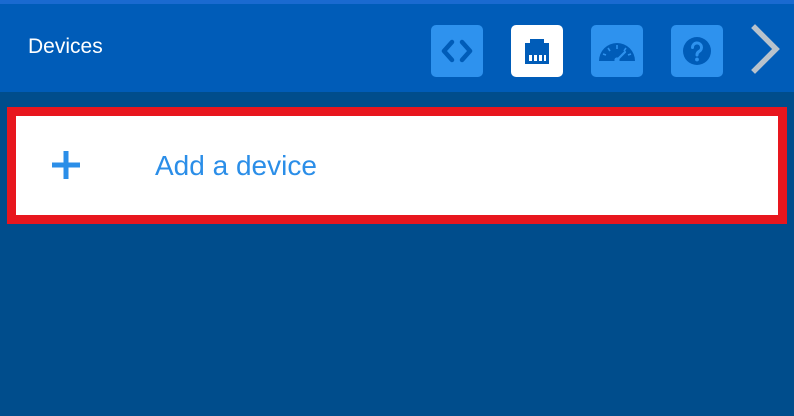 The width and height of the screenshot is (794, 416). I want to click on devices-button, so click(537, 51).